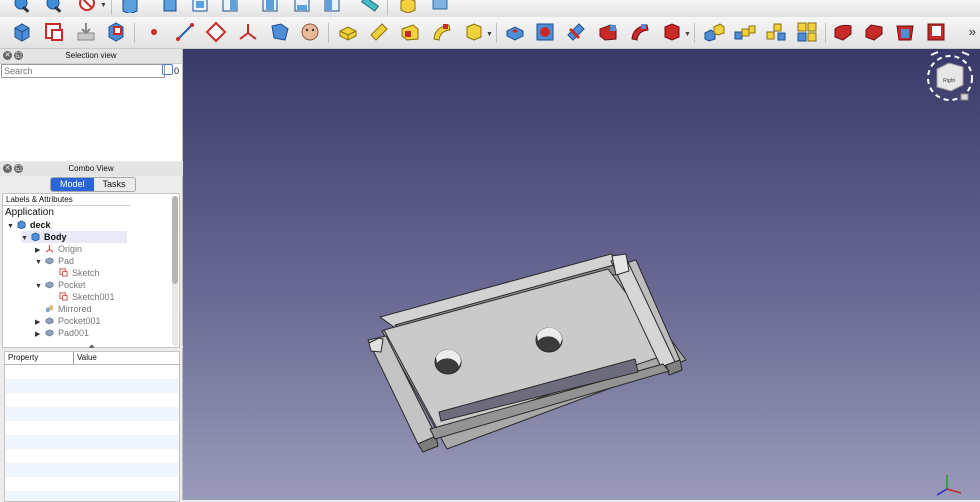 Image resolution: width=980 pixels, height=502 pixels. I want to click on tree-item-label: Pocket, so click(72, 285).